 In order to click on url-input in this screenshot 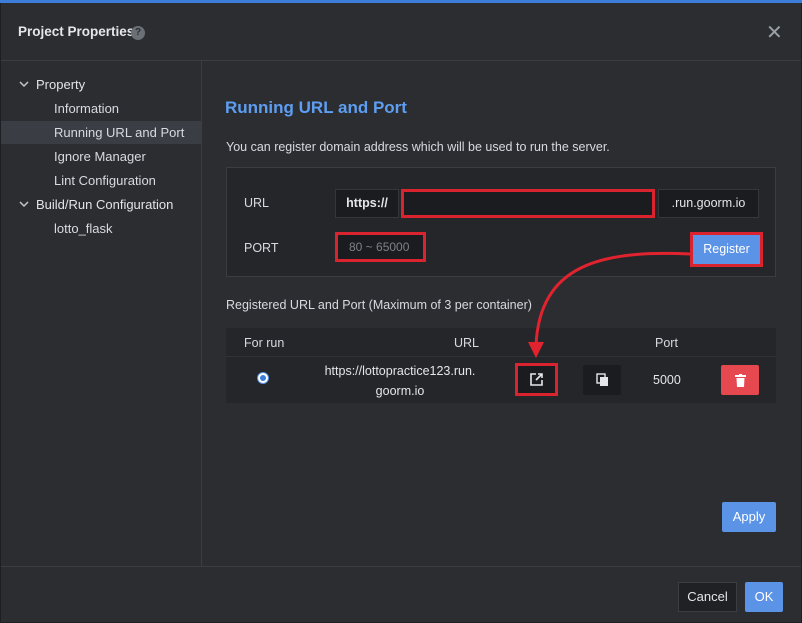, I will do `click(528, 203)`.